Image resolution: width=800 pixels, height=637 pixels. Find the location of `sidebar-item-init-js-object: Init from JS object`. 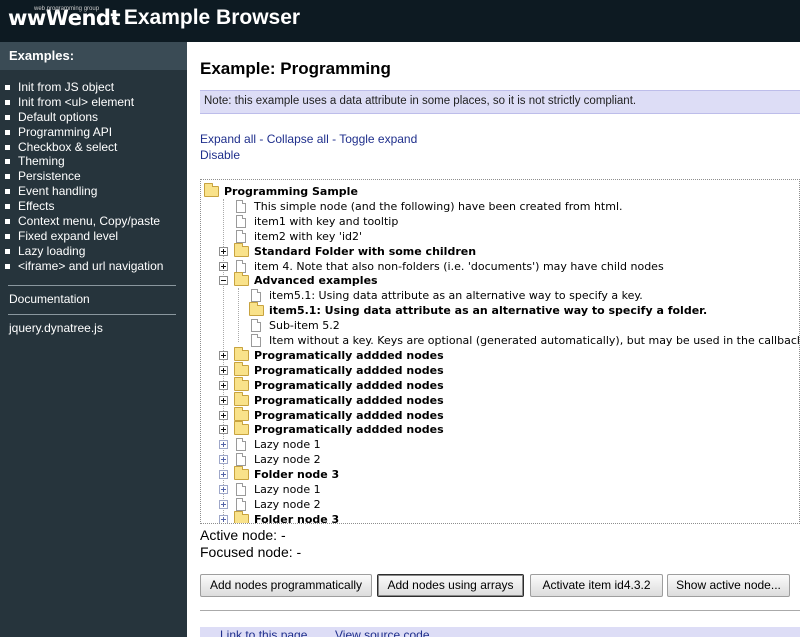

sidebar-item-init-js-object: Init from JS object is located at coordinates (81, 87).